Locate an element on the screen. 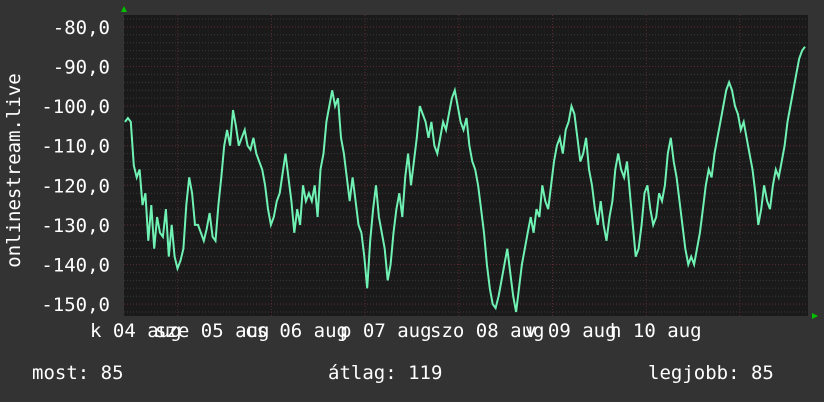 This screenshot has width=824, height=402. y-tick-label: -140,0 is located at coordinates (75, 266).